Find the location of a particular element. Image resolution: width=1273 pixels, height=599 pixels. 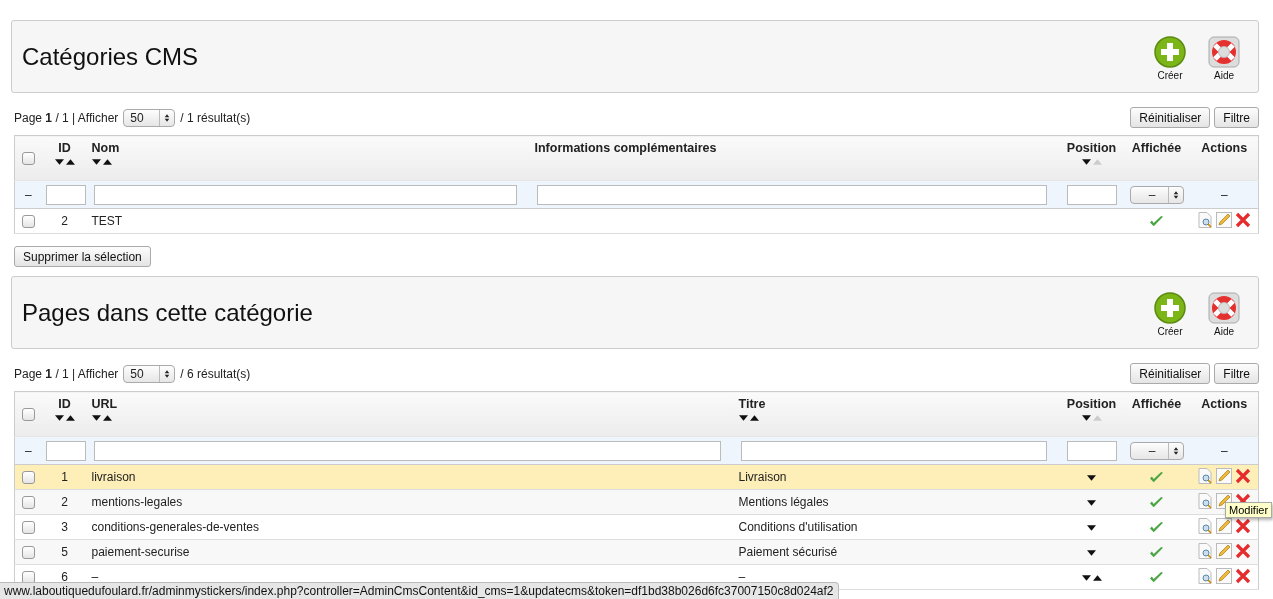

results-count: / 1 résultat(s) is located at coordinates (215, 117).